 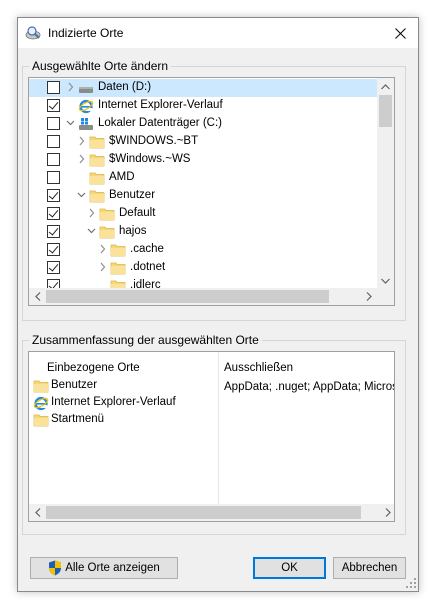 What do you see at coordinates (259, 368) in the screenshot?
I see `excluded-header: Ausschließen` at bounding box center [259, 368].